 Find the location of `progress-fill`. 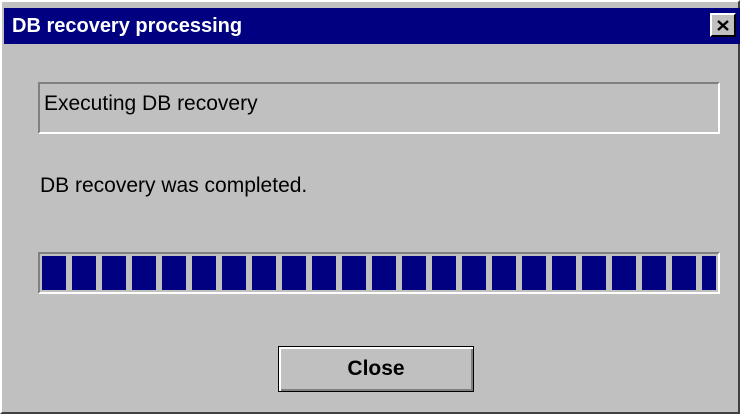

progress-fill is located at coordinates (379, 273).